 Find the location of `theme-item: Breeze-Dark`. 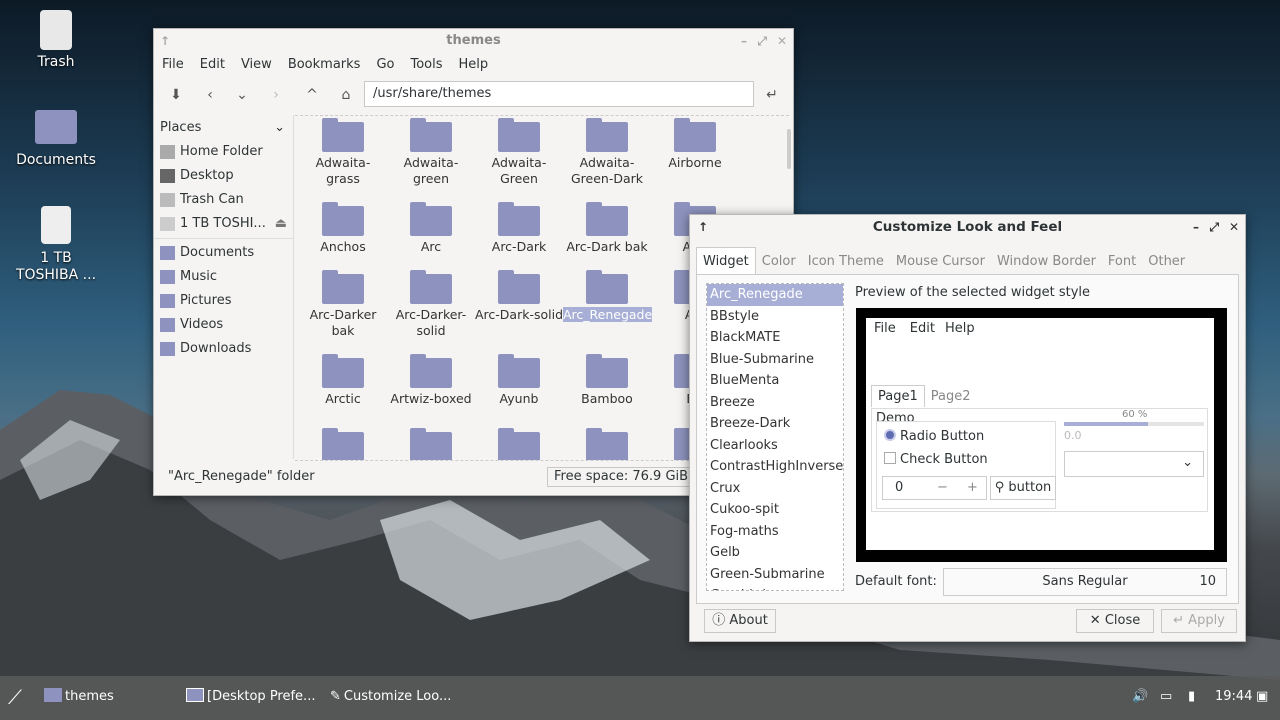

theme-item: Breeze-Dark is located at coordinates (775, 424).